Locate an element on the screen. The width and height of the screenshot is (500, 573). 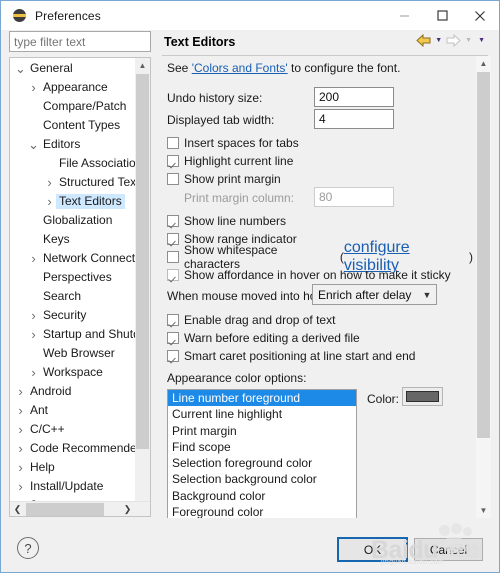
checkbox-label: Enable drag and drop of text is located at coordinates (260, 320).